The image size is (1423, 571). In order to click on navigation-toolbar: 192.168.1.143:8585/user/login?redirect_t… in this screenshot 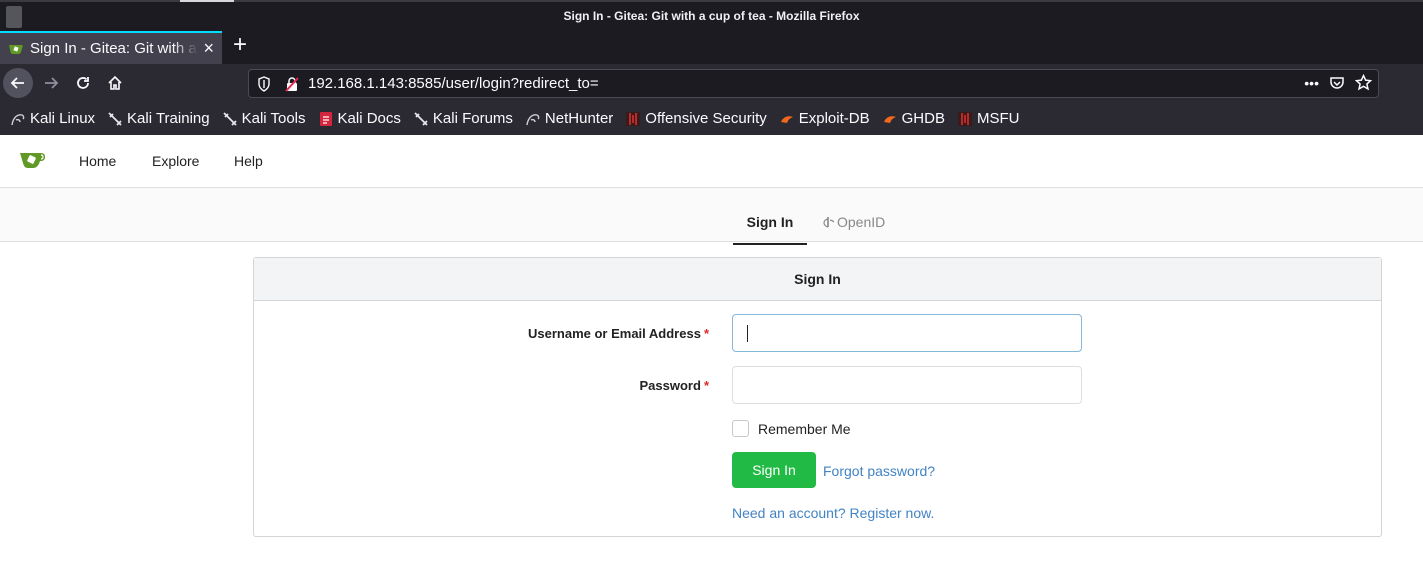, I will do `click(711, 83)`.